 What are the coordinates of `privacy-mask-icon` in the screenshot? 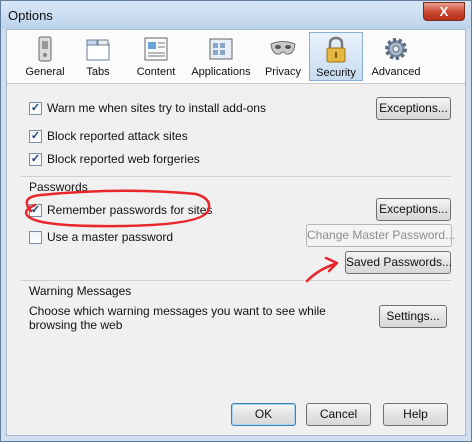 It's located at (283, 48).